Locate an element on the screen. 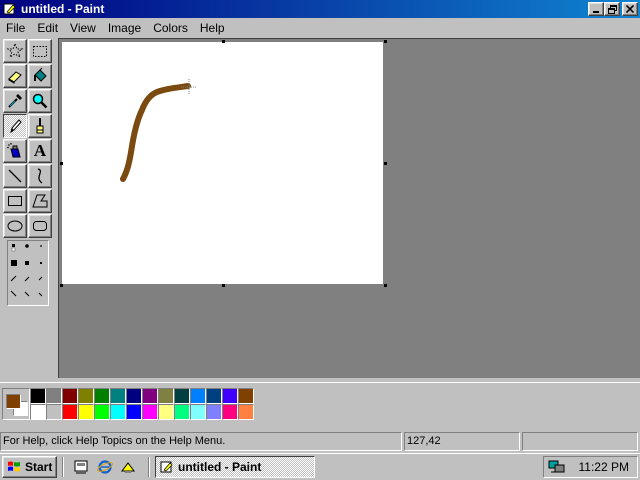 Image resolution: width=640 pixels, height=480 pixels. system-tray: 11:22 PM is located at coordinates (590, 467).